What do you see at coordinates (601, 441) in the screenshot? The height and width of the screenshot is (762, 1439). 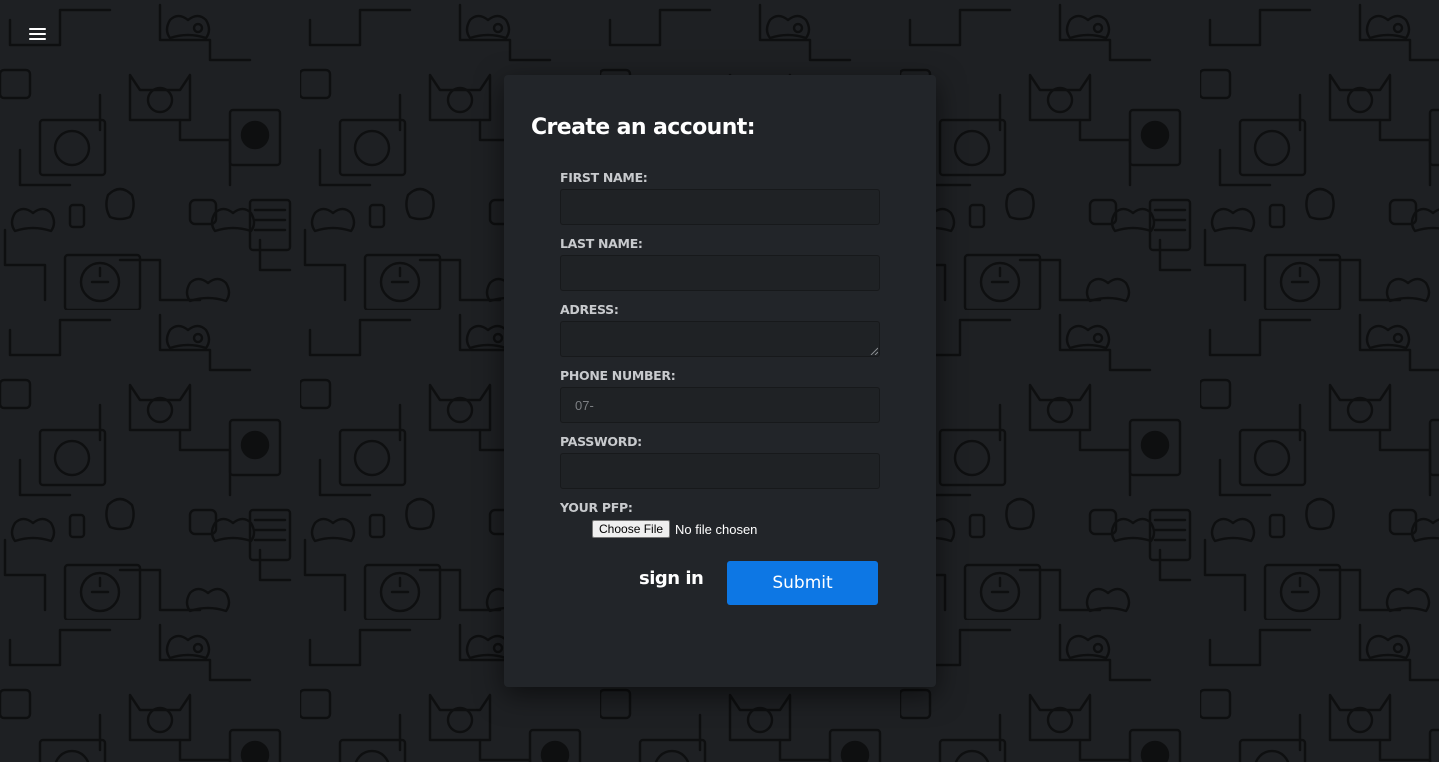 I see `password-label: PASSWORD:` at bounding box center [601, 441].